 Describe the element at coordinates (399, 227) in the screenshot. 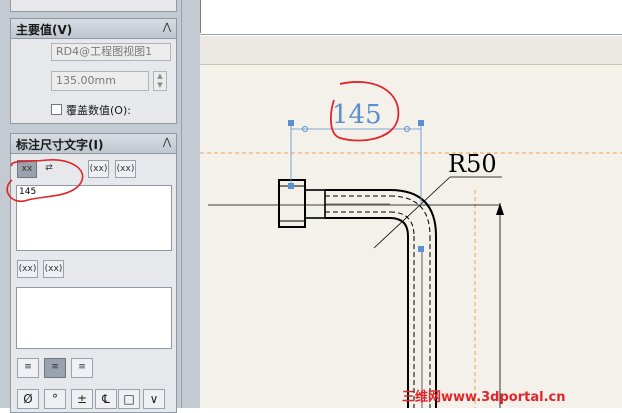

I see `pipe-bend-inner` at that location.